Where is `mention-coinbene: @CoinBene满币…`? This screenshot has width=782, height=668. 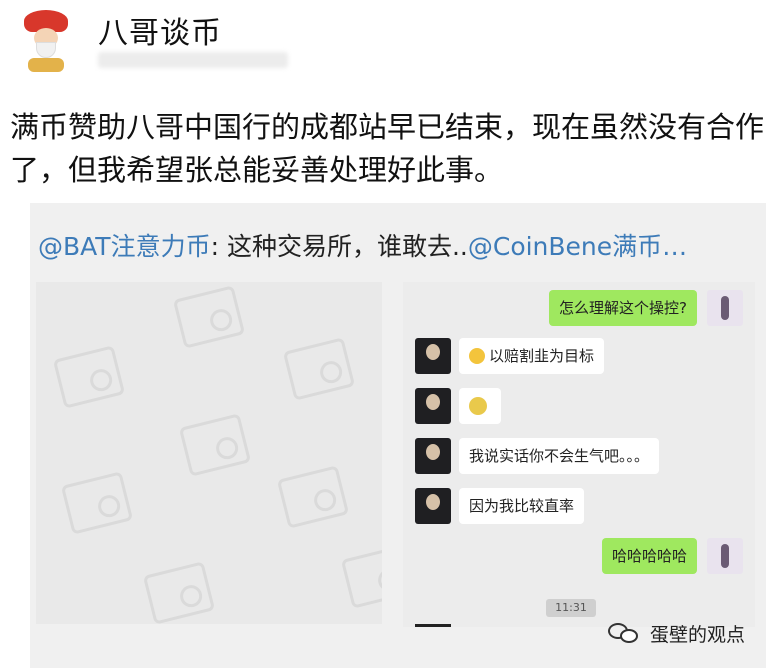 mention-coinbene: @CoinBene满币… is located at coordinates (577, 246).